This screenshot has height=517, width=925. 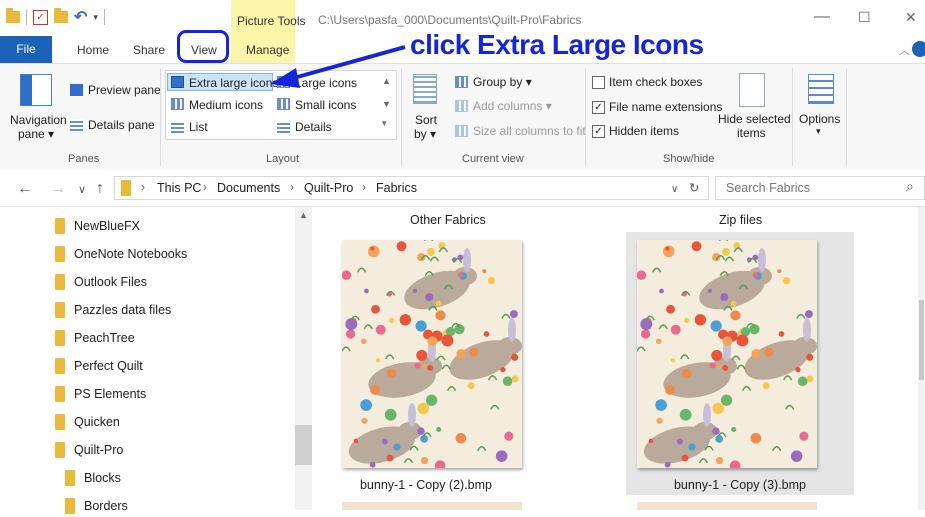 I want to click on sidebar-item: Quilt-Pro, so click(x=89, y=450).